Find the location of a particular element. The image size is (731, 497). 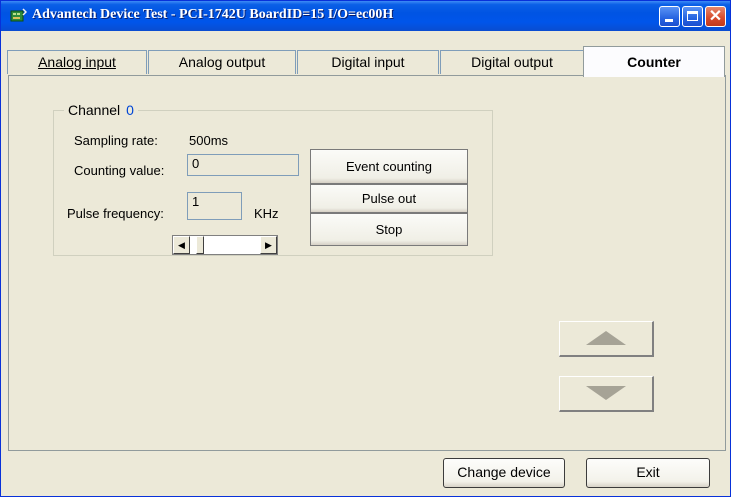

close-button: ✕ is located at coordinates (715, 16).